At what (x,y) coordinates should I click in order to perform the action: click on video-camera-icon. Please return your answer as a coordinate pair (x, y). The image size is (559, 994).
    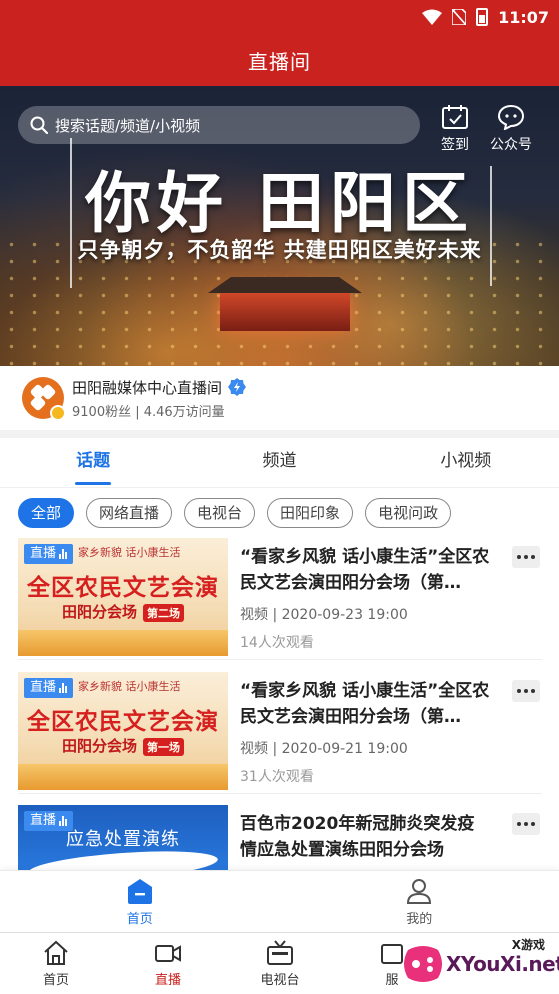
    Looking at the image, I should click on (168, 953).